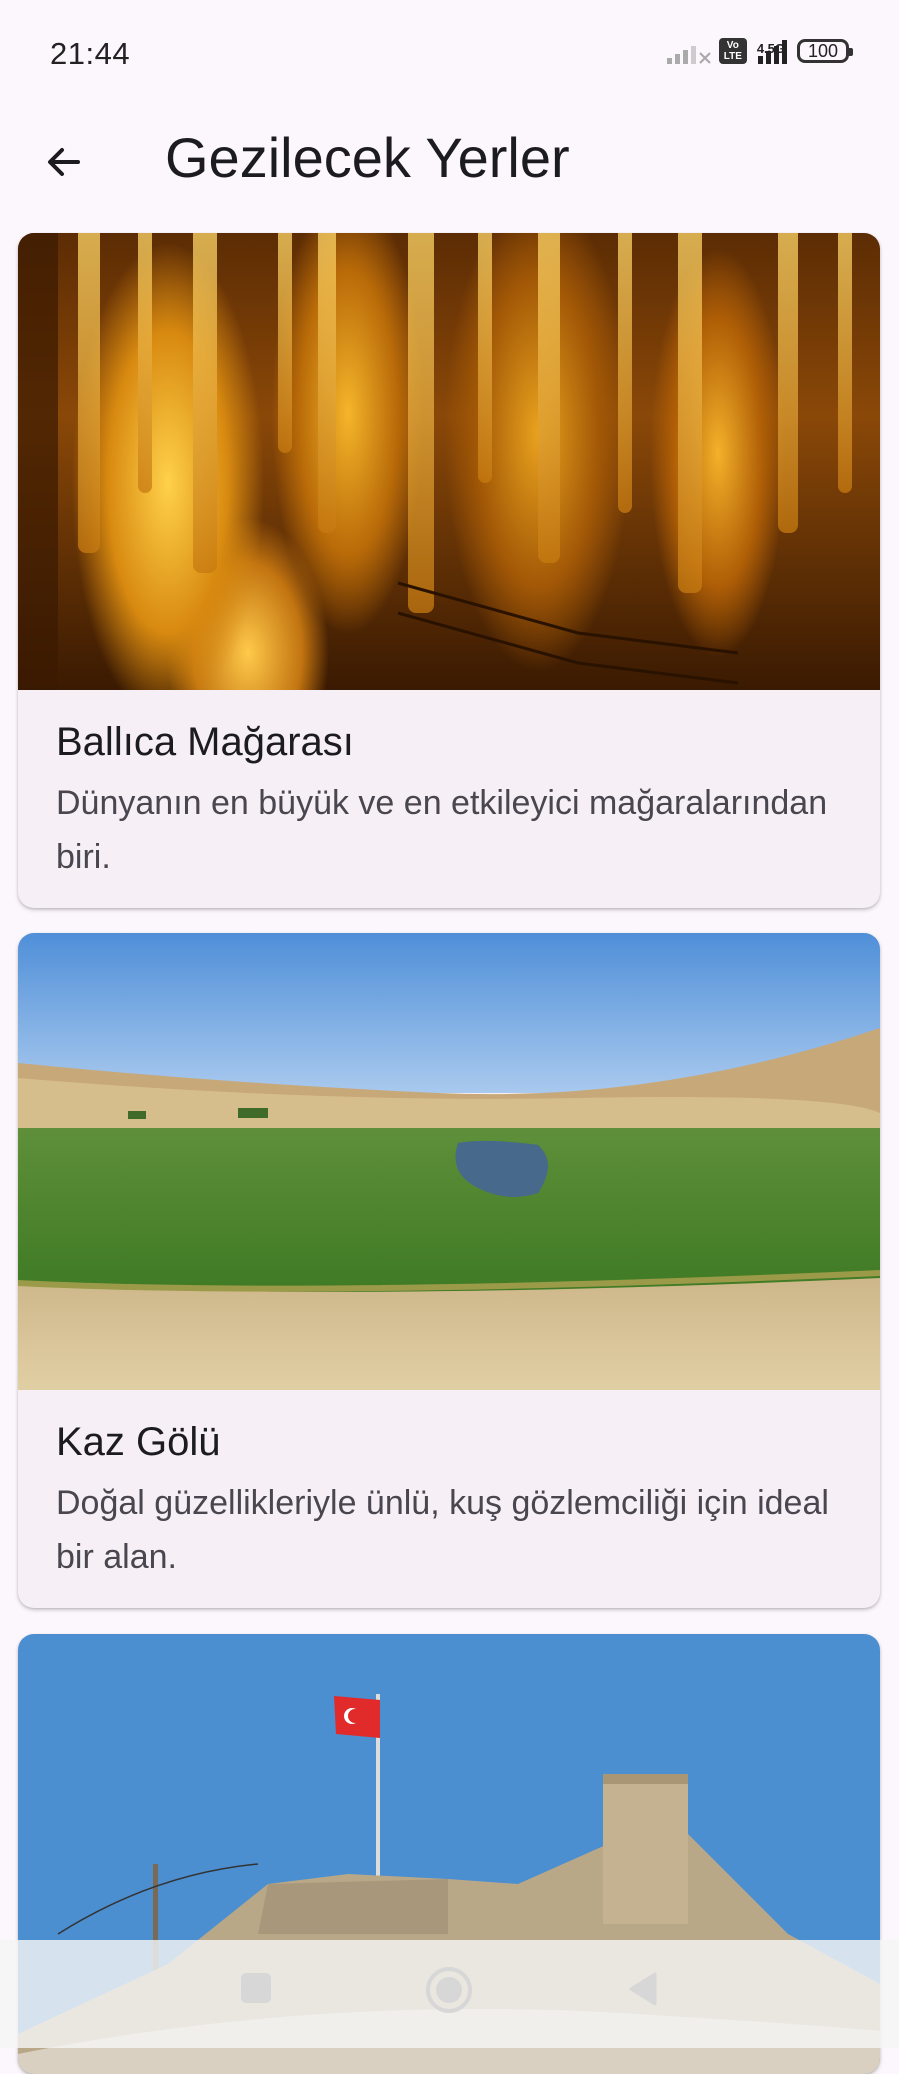 The image size is (899, 2074). I want to click on place-title: Kaz Gölü, so click(138, 1442).